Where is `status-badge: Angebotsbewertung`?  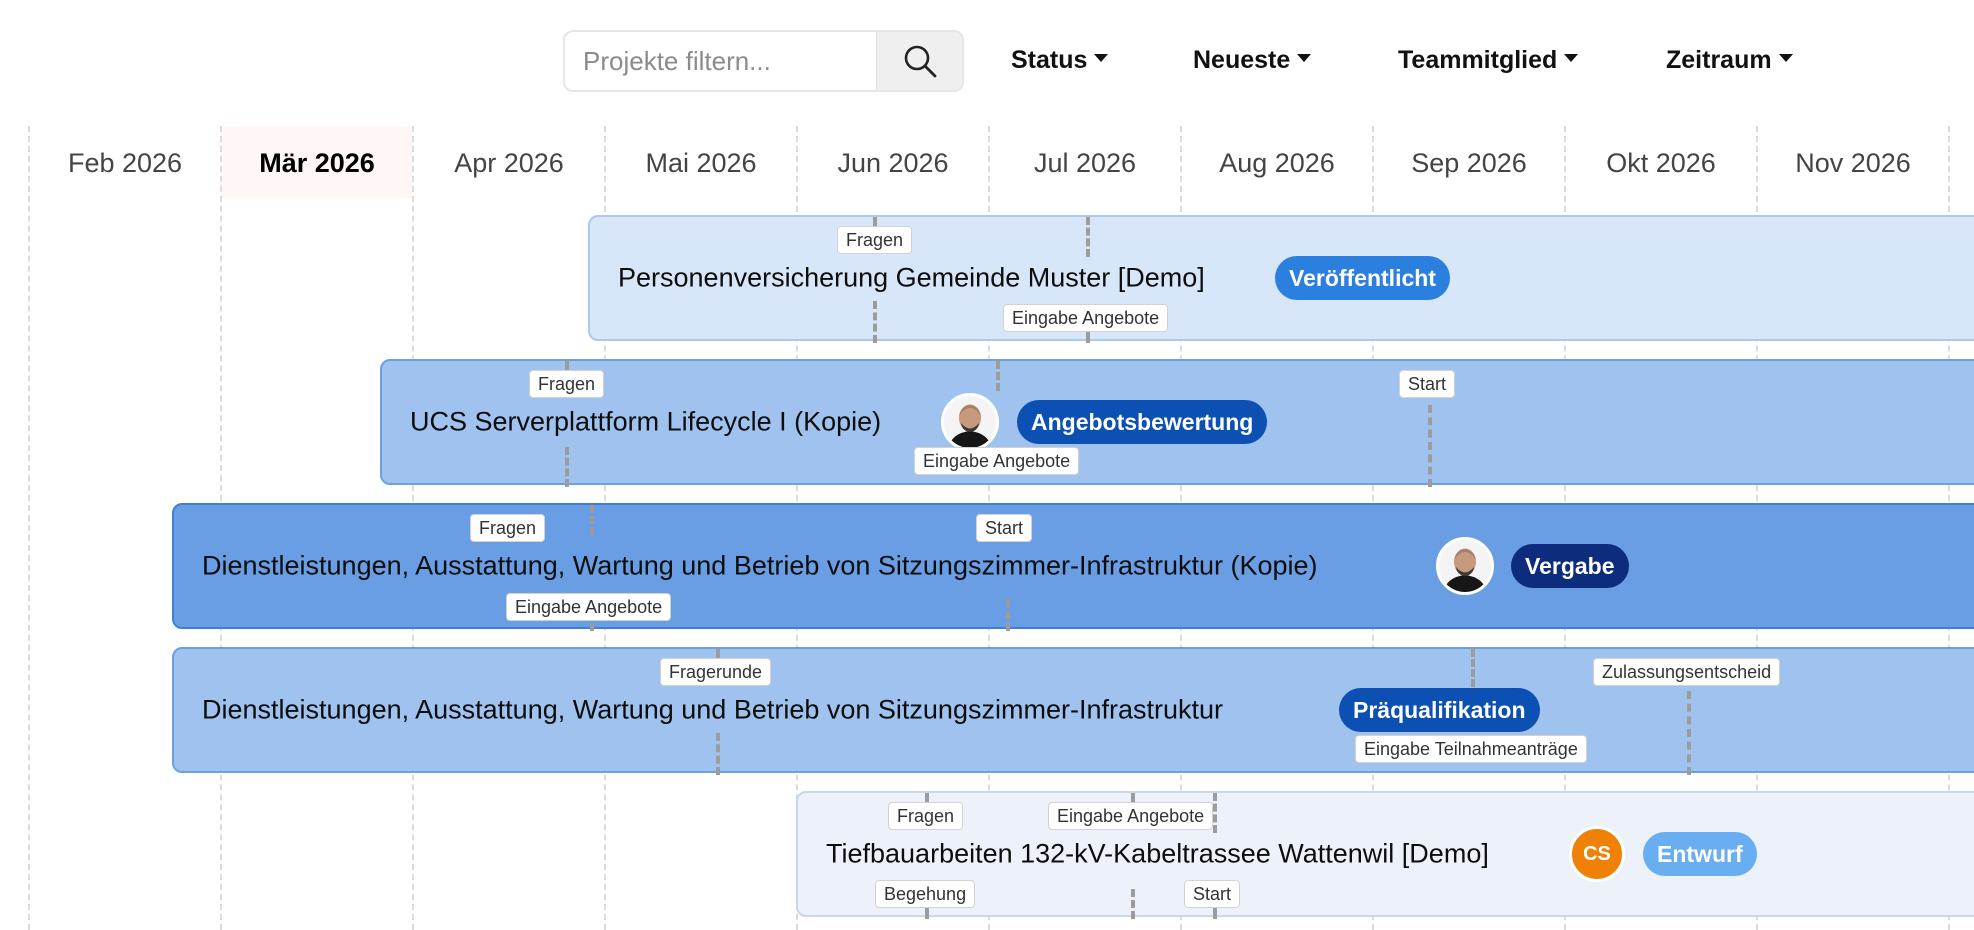 status-badge: Angebotsbewertung is located at coordinates (1142, 422).